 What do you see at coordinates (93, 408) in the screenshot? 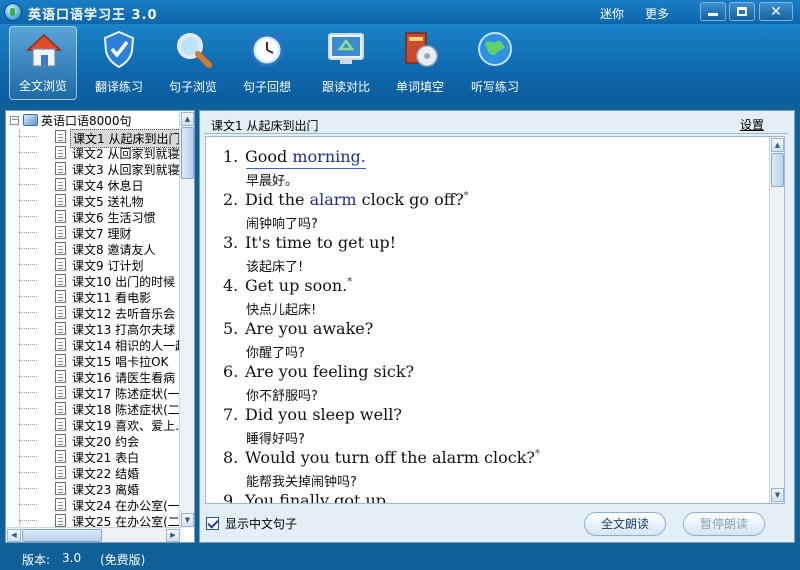
I see `lesson-item: 课文18 陈述症状(二)` at bounding box center [93, 408].